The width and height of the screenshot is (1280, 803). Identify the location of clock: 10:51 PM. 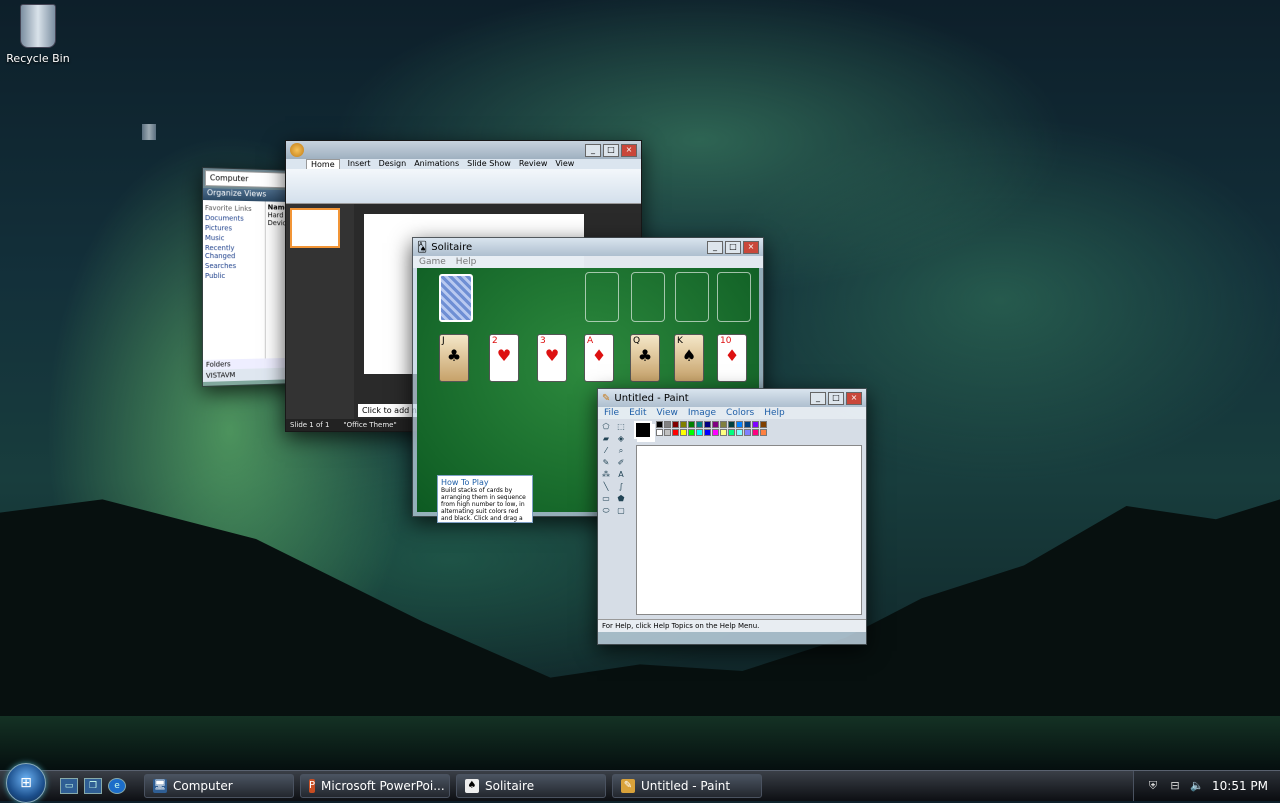
(1240, 786).